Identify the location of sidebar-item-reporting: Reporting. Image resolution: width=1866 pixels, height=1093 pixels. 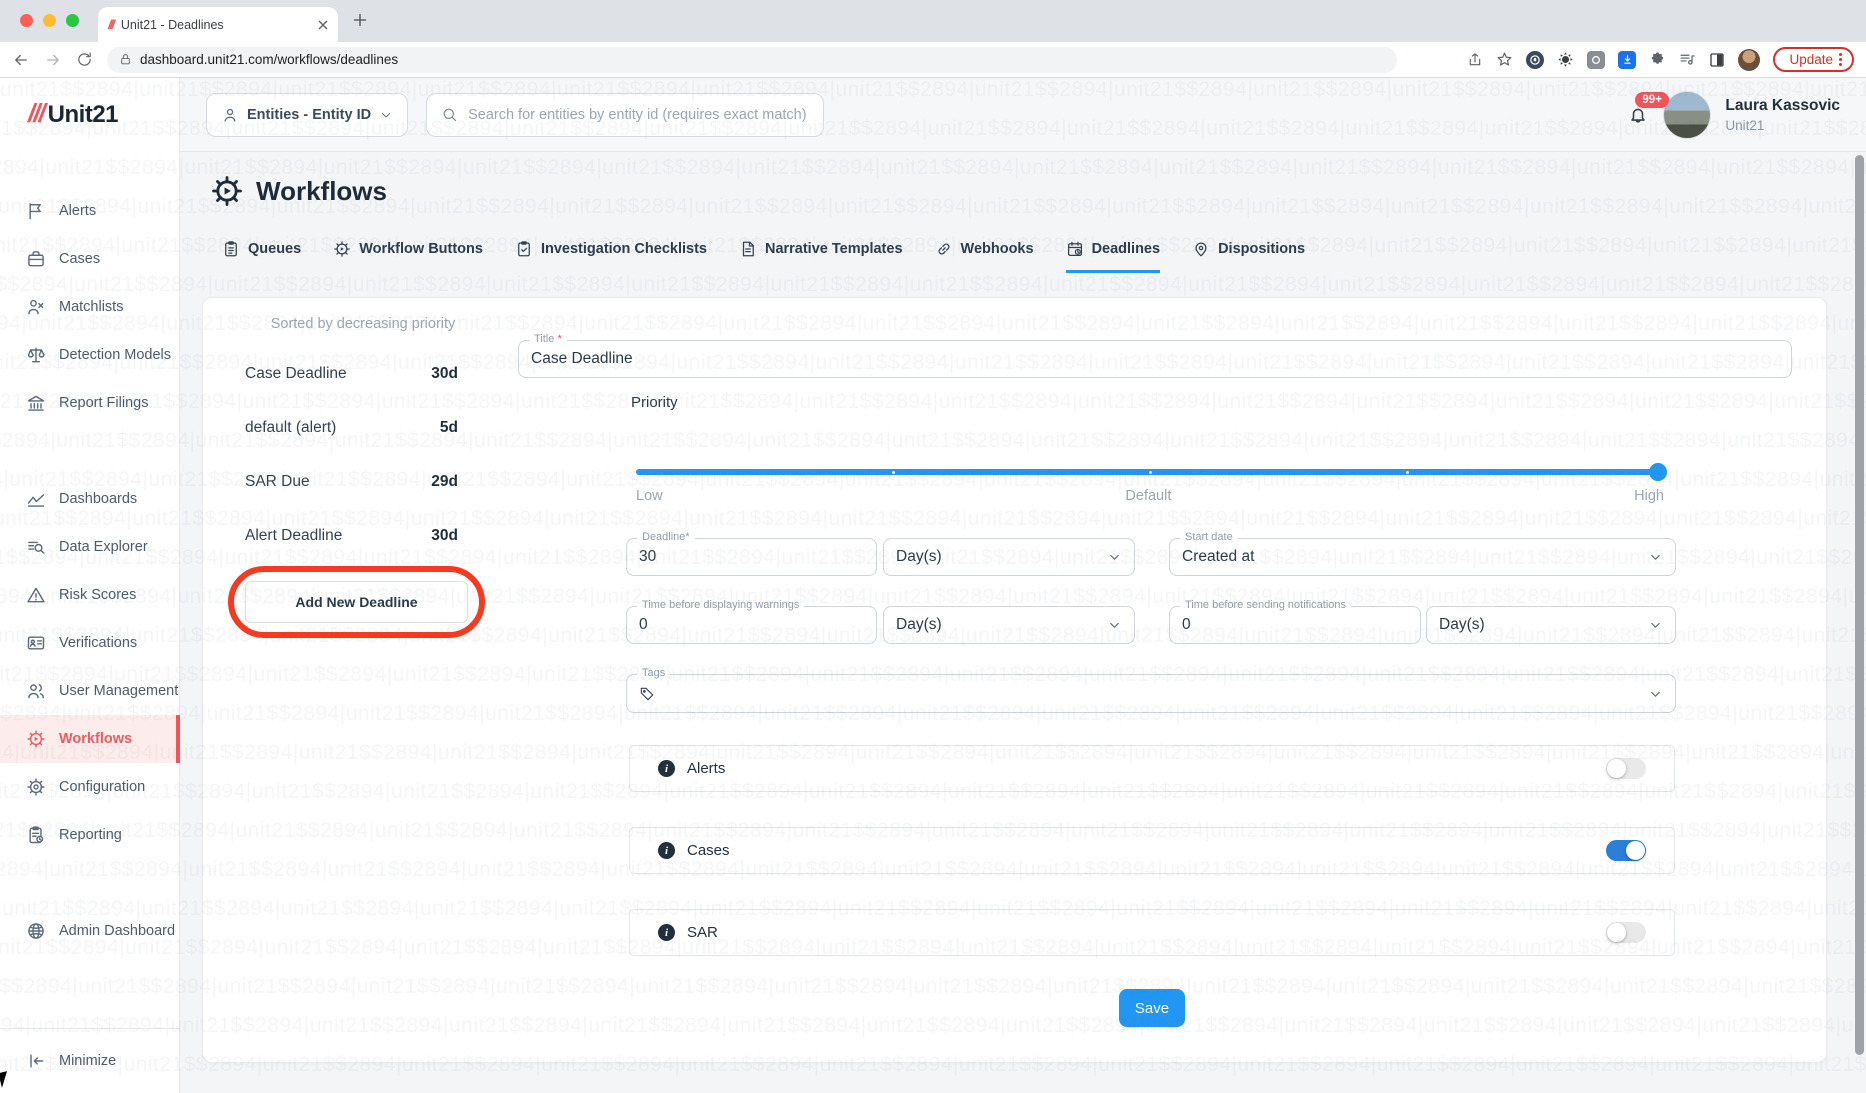
(90, 835).